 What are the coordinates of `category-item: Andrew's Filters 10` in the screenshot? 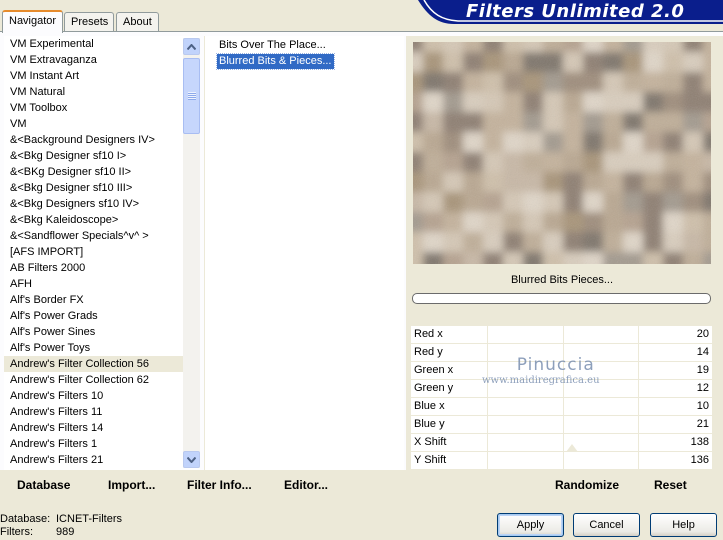 It's located at (102, 396).